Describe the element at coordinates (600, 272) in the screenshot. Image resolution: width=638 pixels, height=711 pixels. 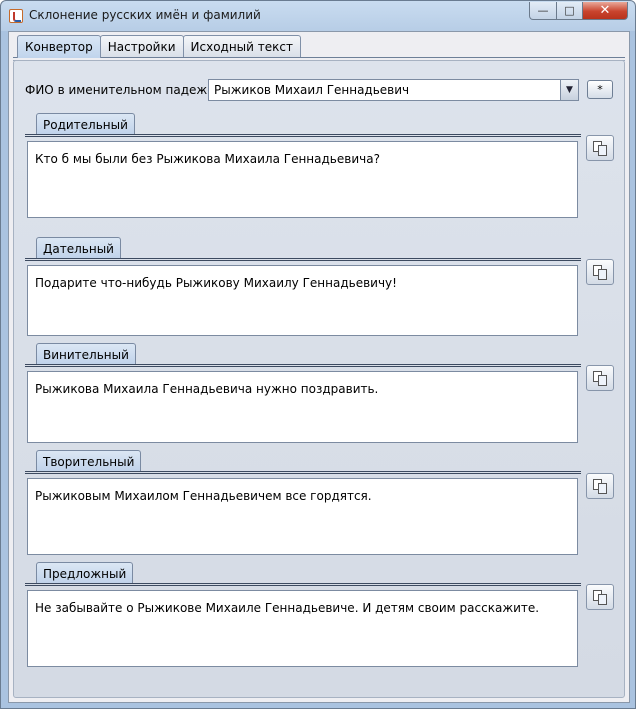
I see `copy-button-dative` at that location.